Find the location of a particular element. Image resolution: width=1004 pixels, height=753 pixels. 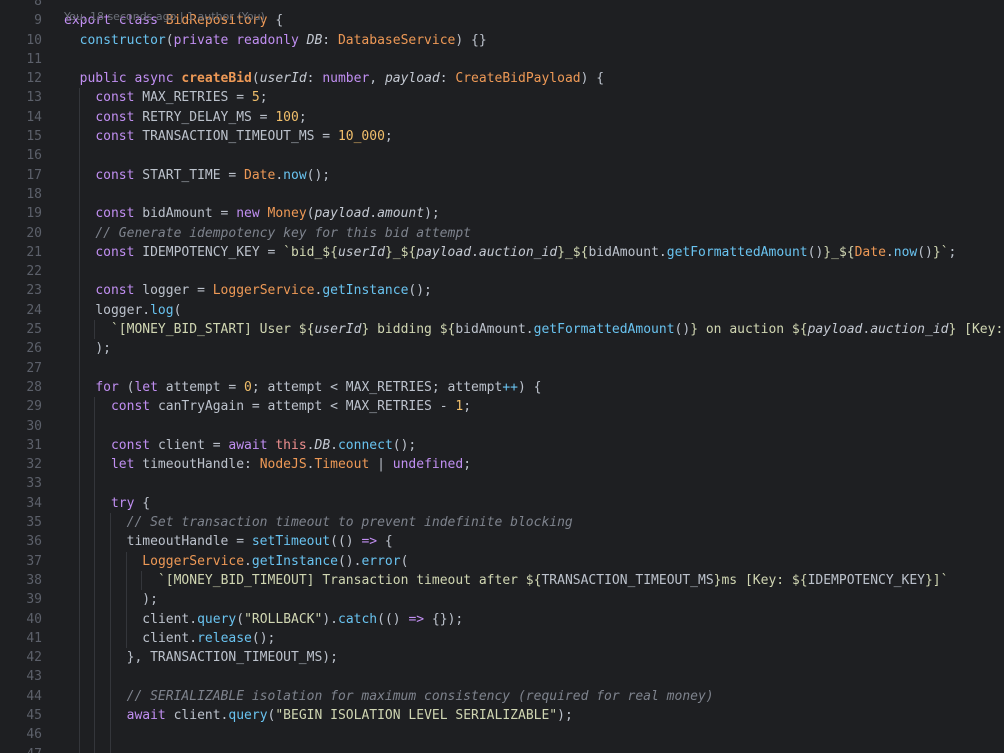

code-token: Money is located at coordinates (287, 214).